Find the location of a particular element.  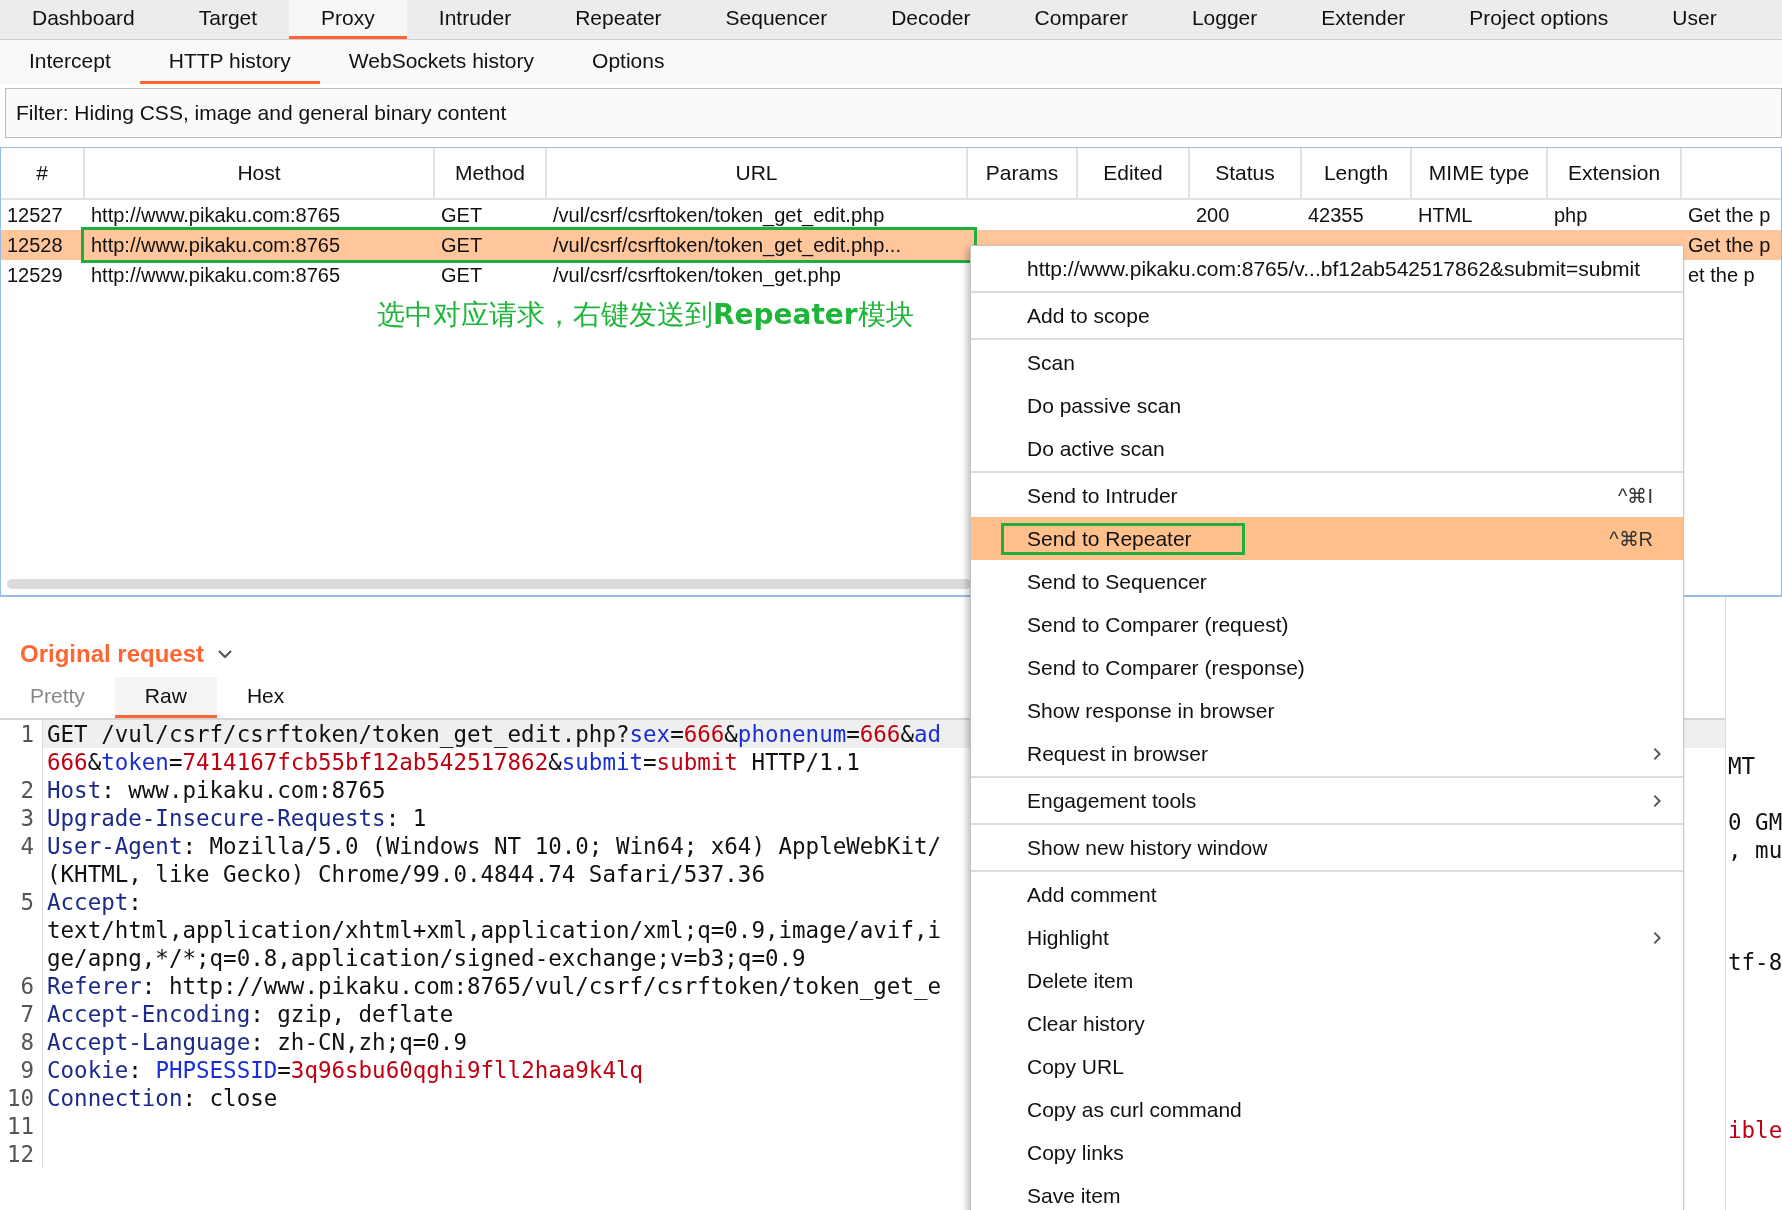

line-number: 11 is located at coordinates (21, 1126).